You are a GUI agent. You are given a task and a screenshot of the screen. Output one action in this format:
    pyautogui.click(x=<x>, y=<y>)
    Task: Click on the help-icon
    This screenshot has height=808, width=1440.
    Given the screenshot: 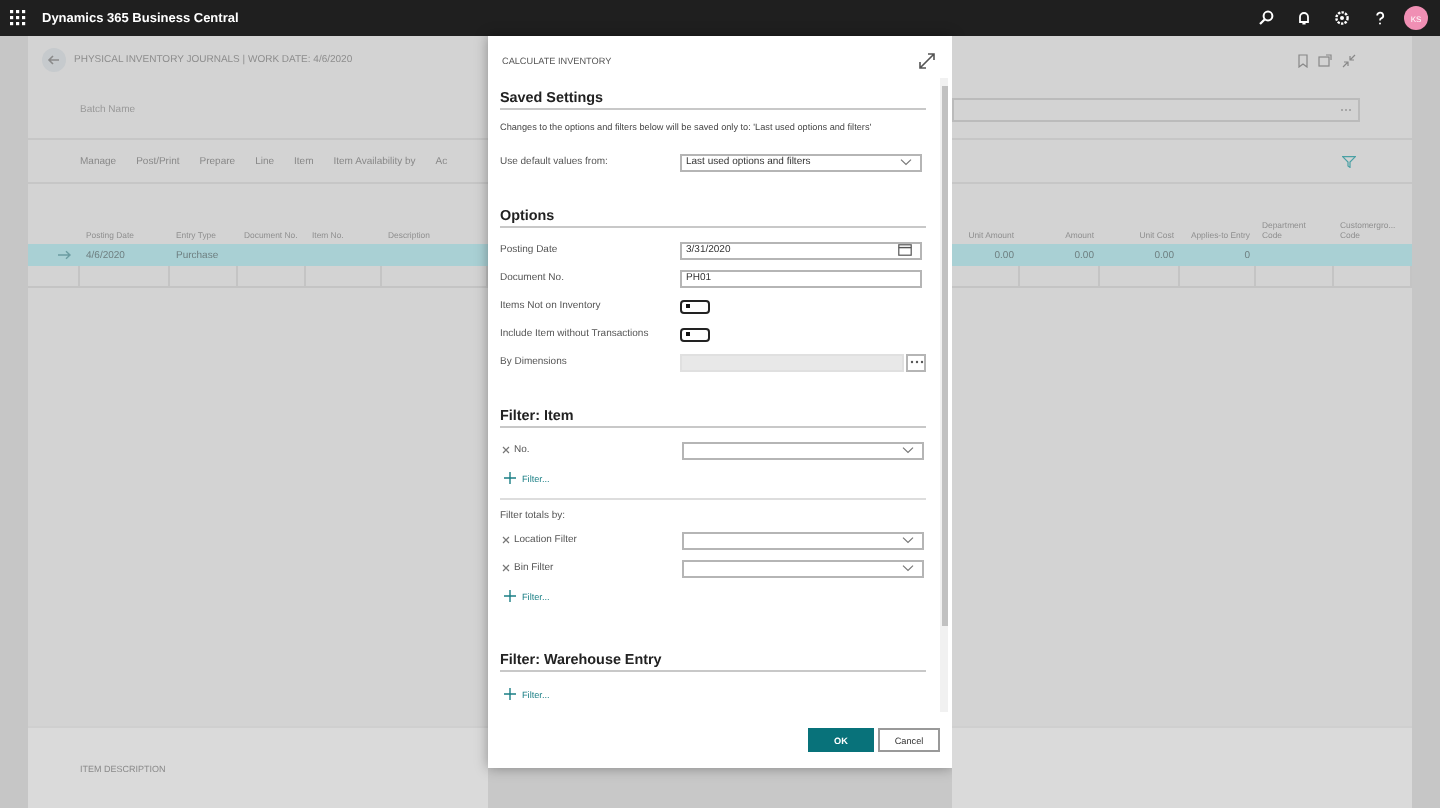 What is the action you would take?
    pyautogui.click(x=1380, y=18)
    